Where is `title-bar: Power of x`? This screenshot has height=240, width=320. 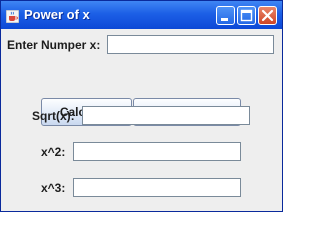
title-bar: Power of x is located at coordinates (141, 15).